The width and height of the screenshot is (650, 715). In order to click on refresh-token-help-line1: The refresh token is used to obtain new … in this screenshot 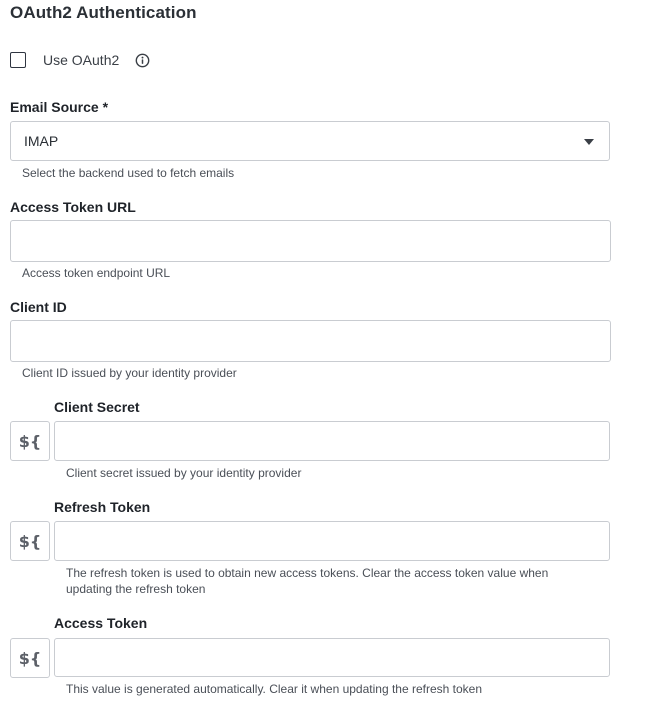, I will do `click(307, 573)`.